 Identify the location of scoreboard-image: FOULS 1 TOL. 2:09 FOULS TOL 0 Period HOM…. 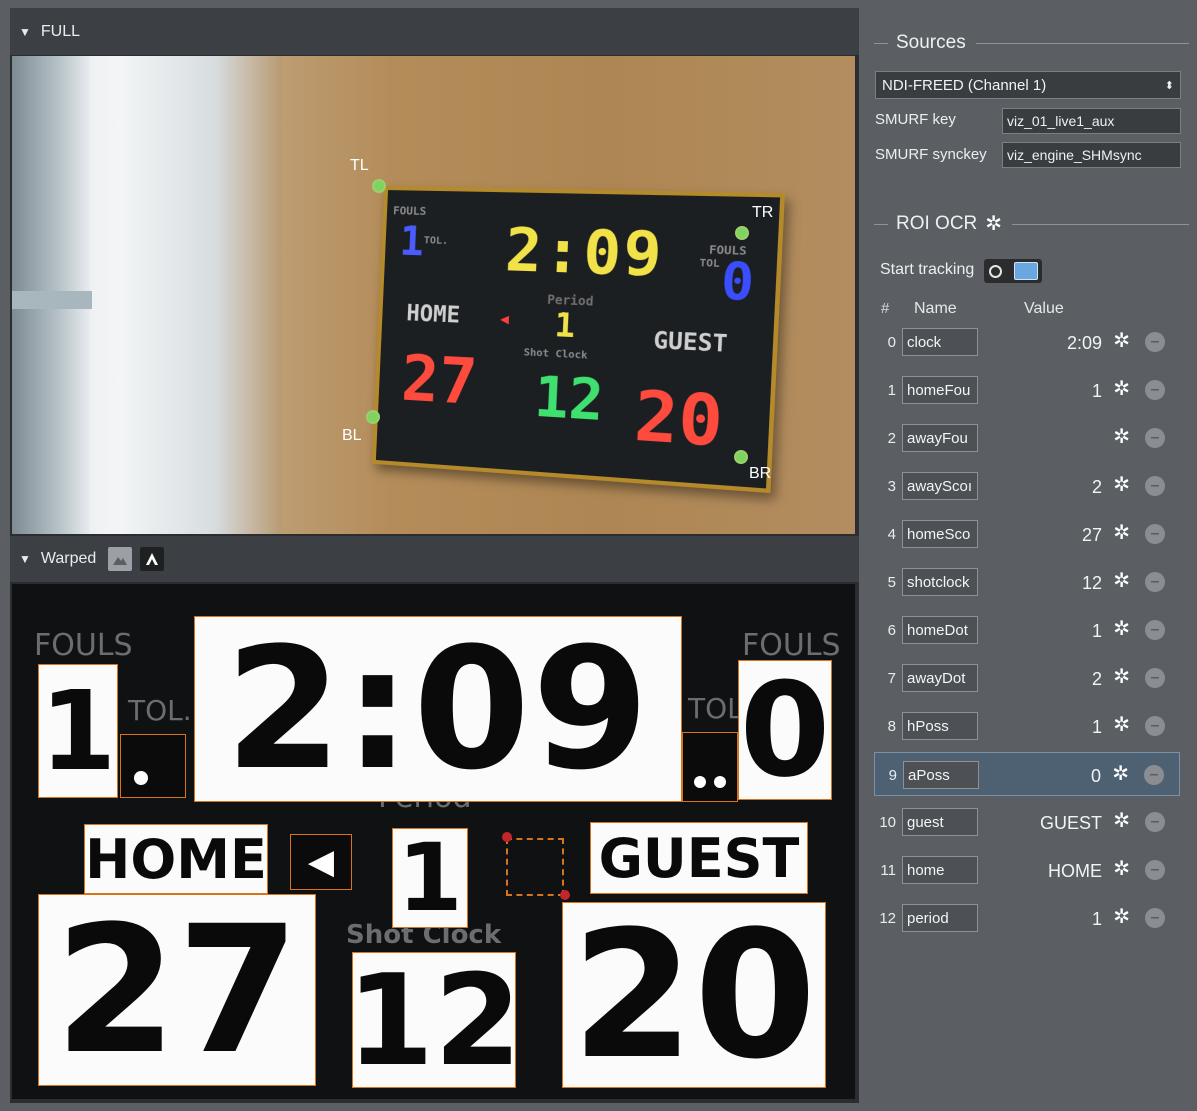
(578, 339).